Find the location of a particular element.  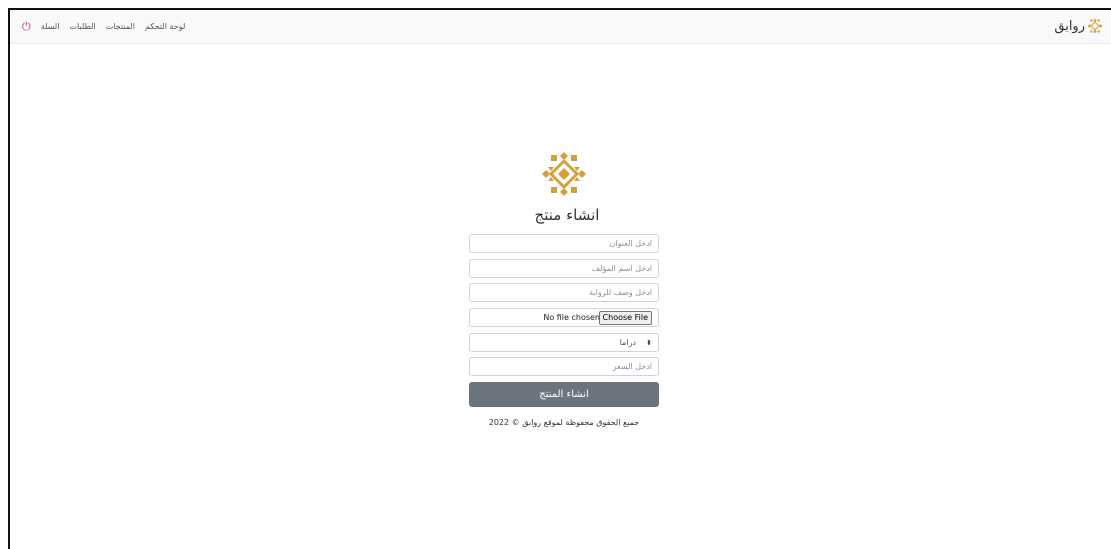

category-select: ⬍ دراما is located at coordinates (564, 342).